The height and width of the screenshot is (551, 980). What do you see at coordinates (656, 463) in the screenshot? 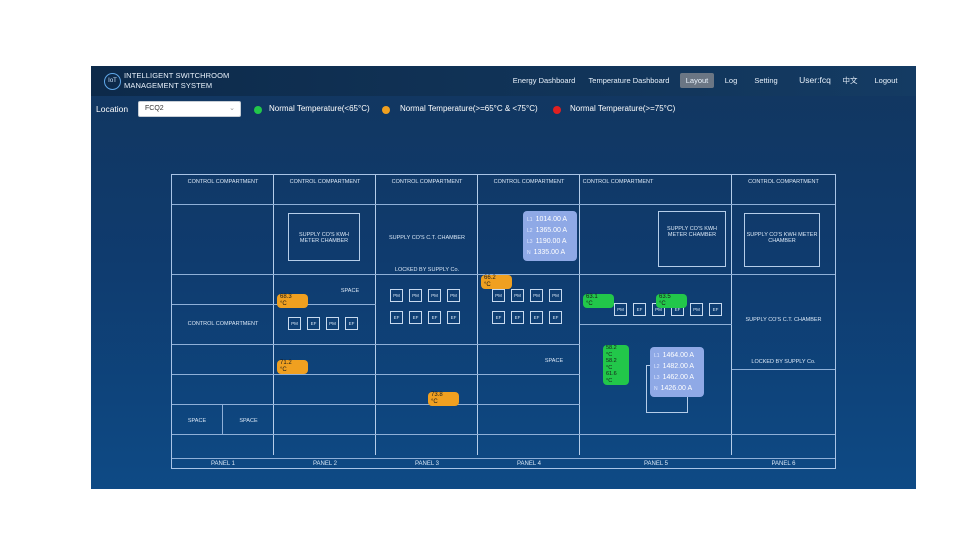
I see `panel-label: PANEL 5` at bounding box center [656, 463].